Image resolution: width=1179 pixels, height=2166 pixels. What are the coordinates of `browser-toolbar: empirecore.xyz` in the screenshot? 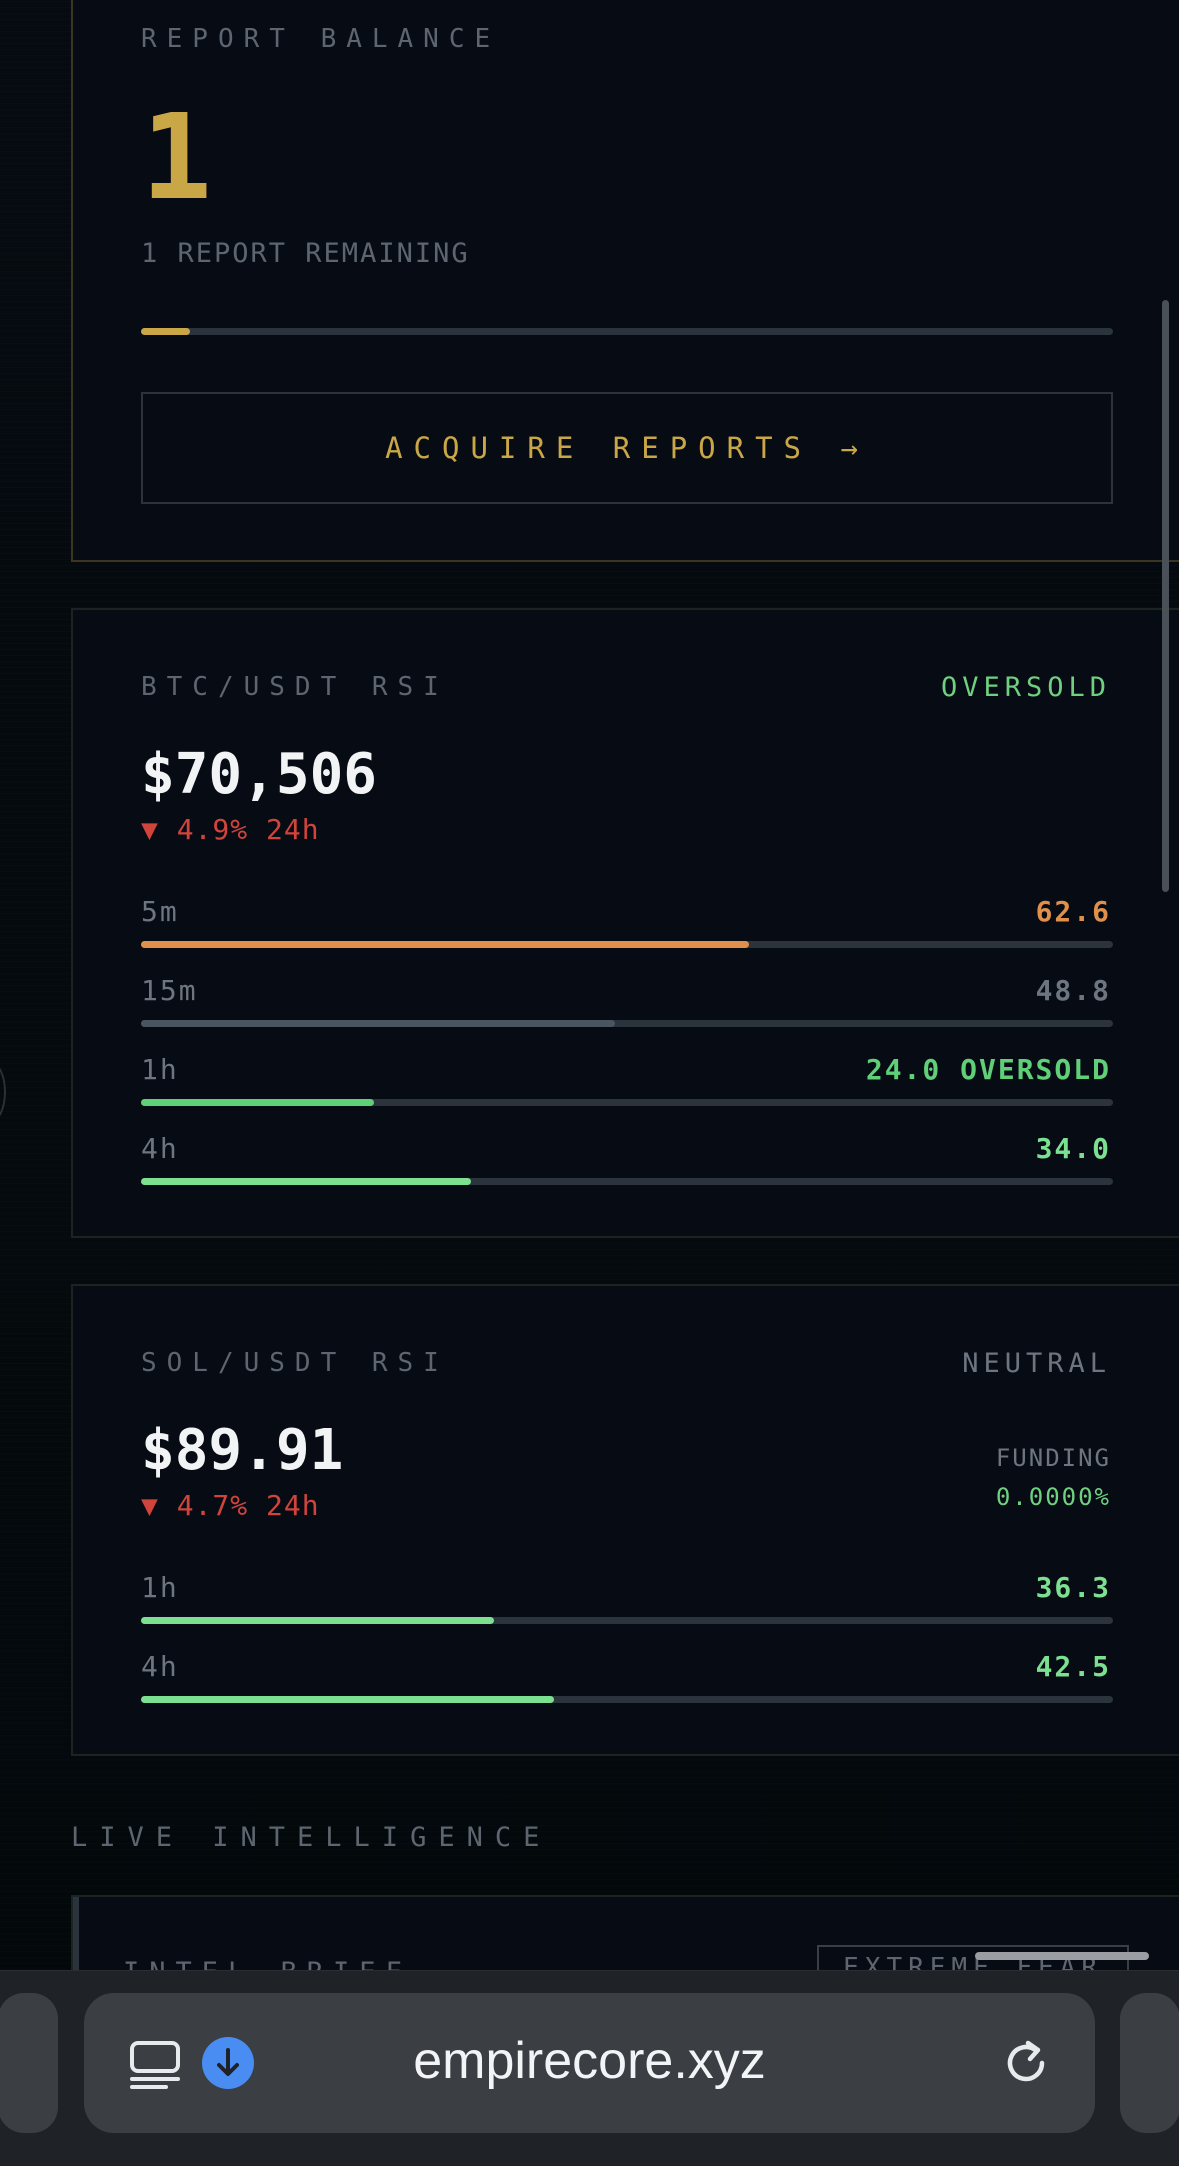 It's located at (589, 2068).